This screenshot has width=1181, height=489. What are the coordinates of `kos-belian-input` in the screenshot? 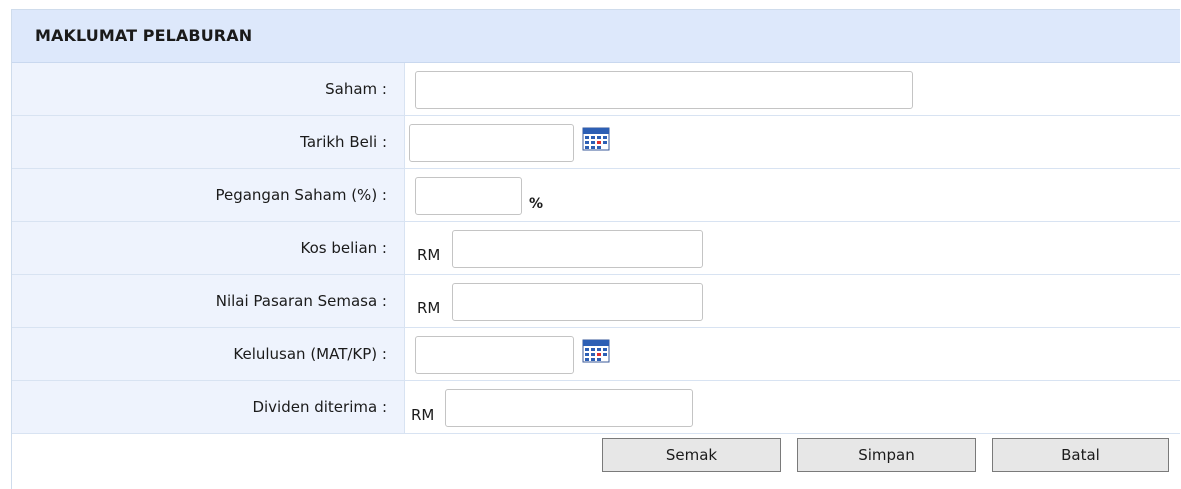 It's located at (577, 249).